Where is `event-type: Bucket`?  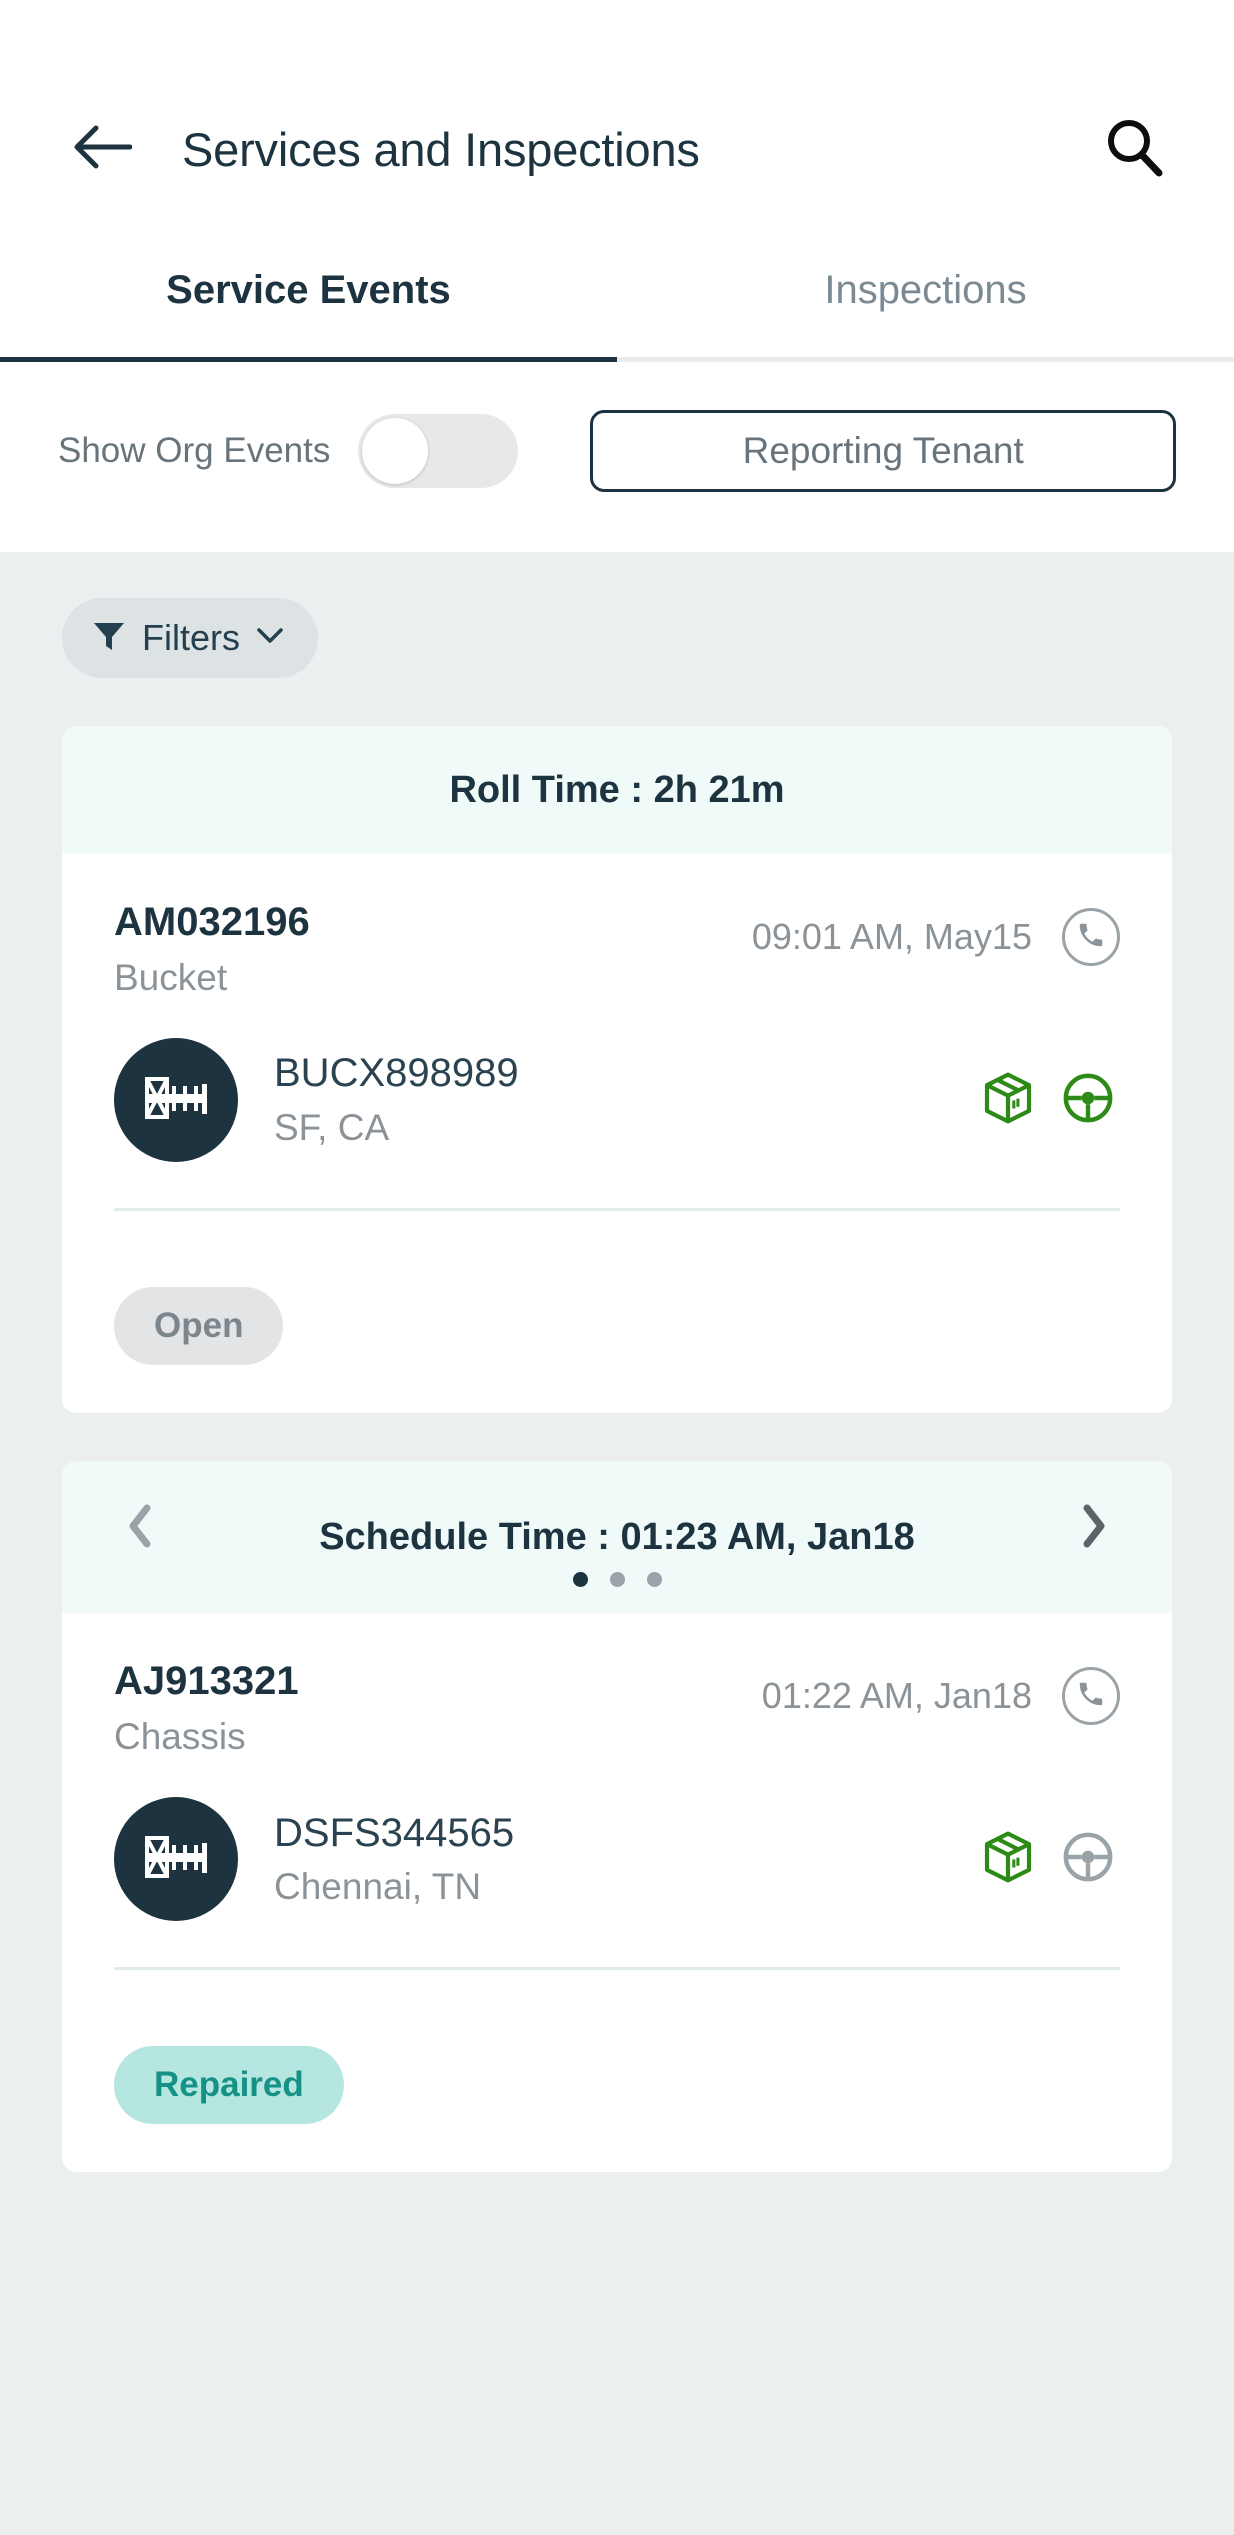 event-type: Bucket is located at coordinates (171, 977).